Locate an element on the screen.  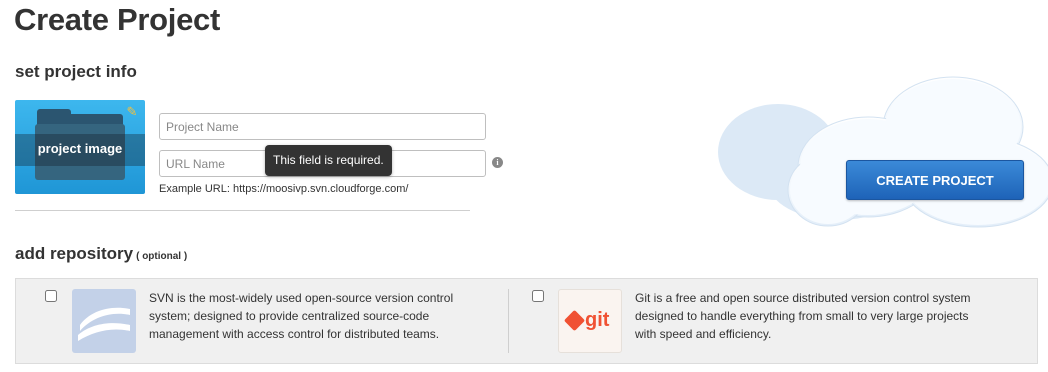
info-icon: i is located at coordinates (497, 162).